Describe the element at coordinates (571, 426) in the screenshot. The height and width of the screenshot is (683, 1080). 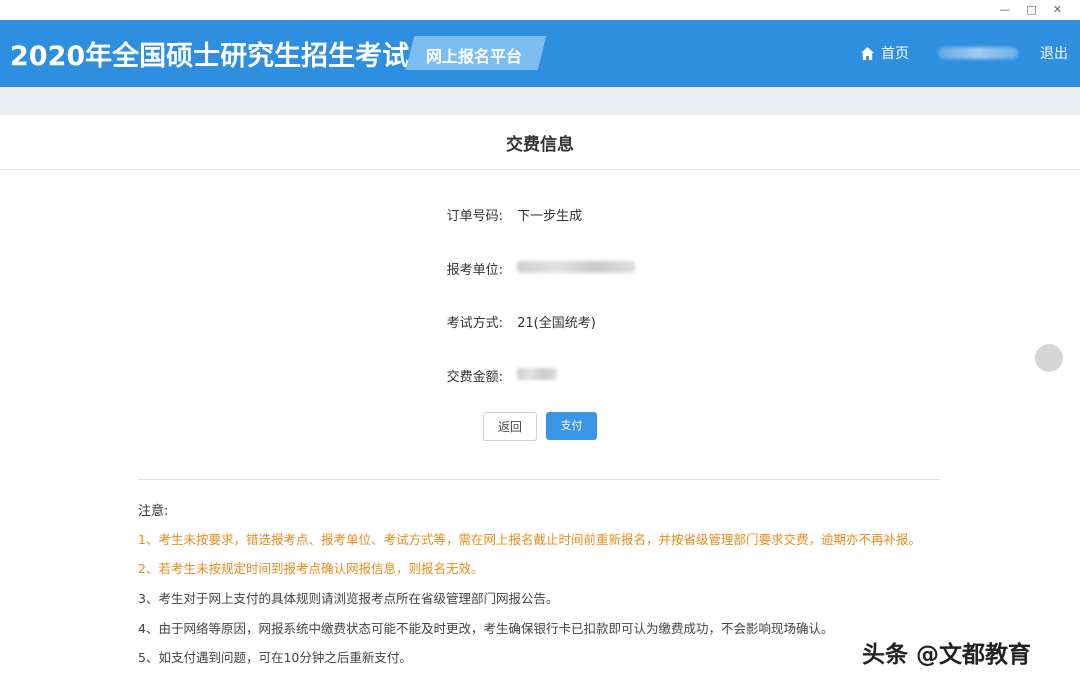
I see `pay-button: 支付` at that location.